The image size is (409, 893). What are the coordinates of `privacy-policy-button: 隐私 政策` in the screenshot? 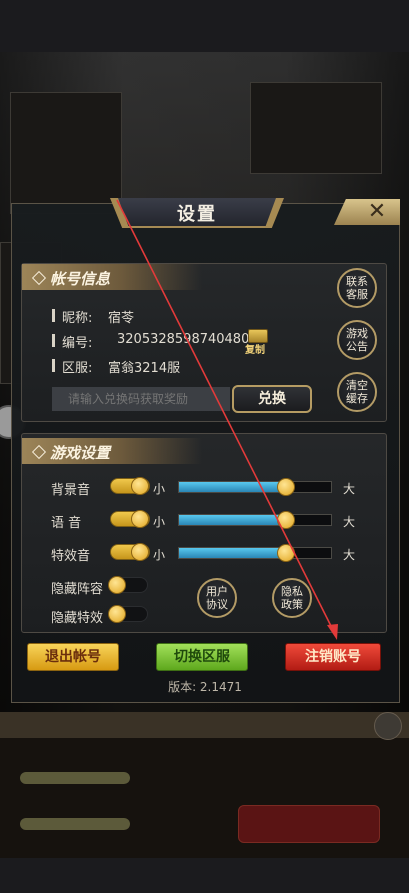 It's located at (292, 598).